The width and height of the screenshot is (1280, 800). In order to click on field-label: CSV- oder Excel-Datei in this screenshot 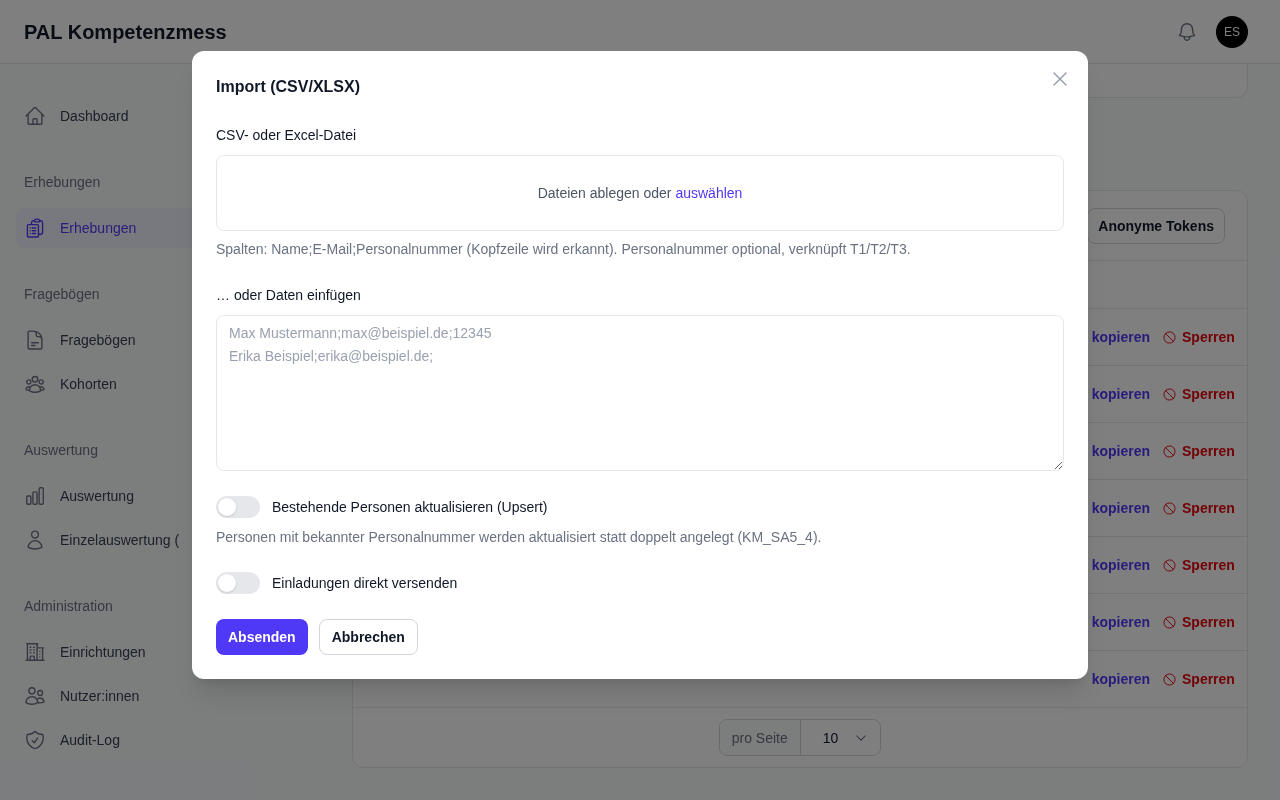, I will do `click(286, 135)`.